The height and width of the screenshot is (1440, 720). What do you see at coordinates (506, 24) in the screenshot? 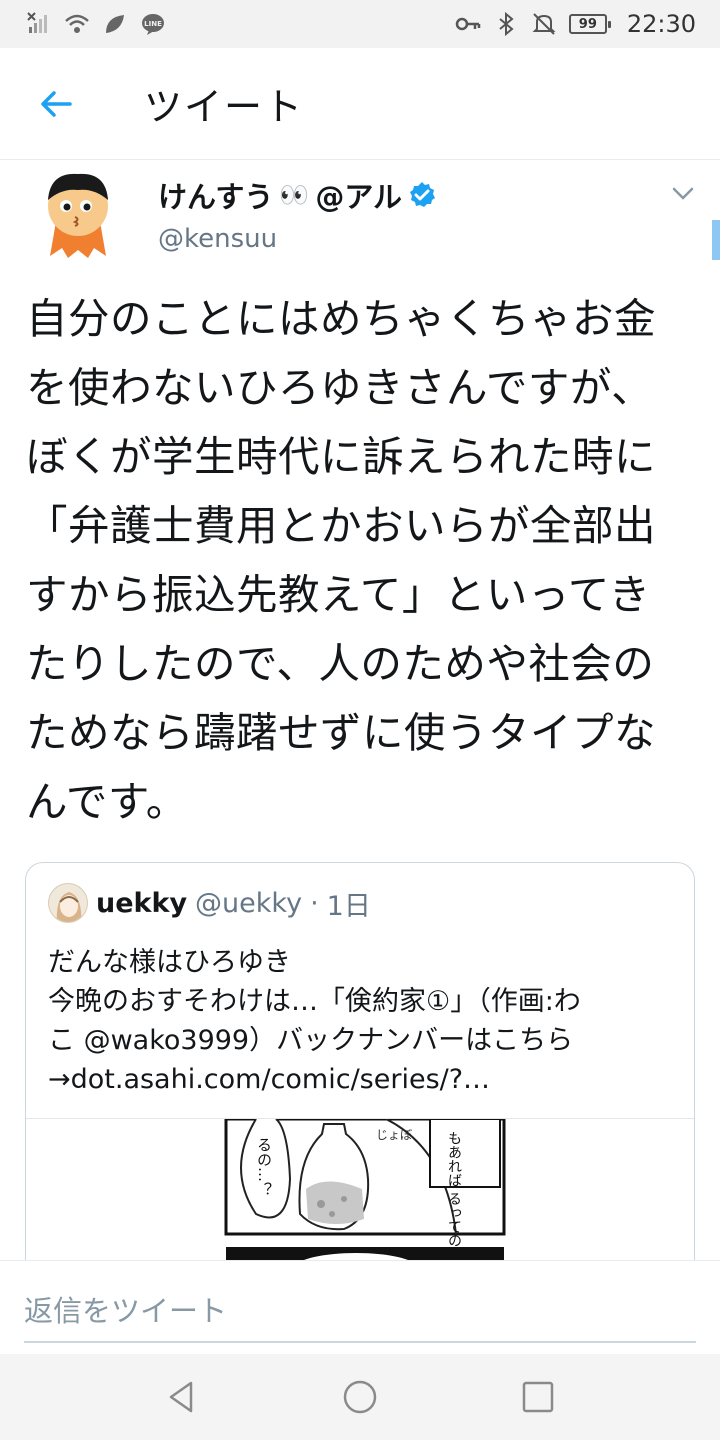
I see `bluetooth-icon` at bounding box center [506, 24].